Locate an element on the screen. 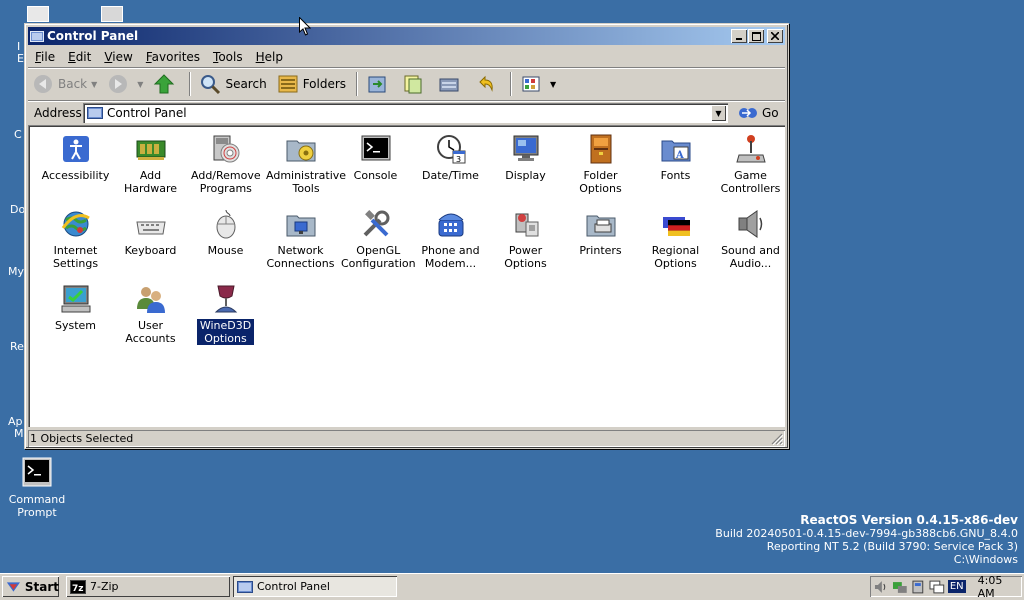 This screenshot has height=600, width=1024. control-panel-item-label: OpenGL Configuration is located at coordinates (378, 257).